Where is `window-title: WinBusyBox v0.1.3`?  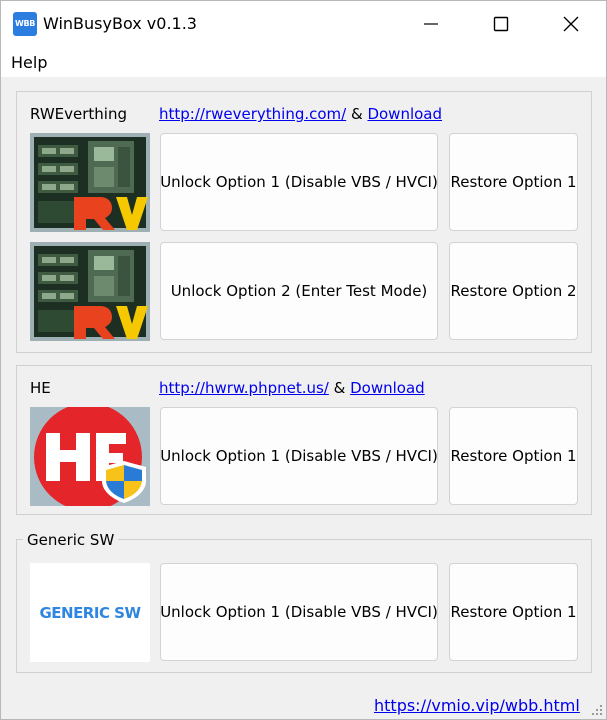
window-title: WinBusyBox v0.1.3 is located at coordinates (120, 23).